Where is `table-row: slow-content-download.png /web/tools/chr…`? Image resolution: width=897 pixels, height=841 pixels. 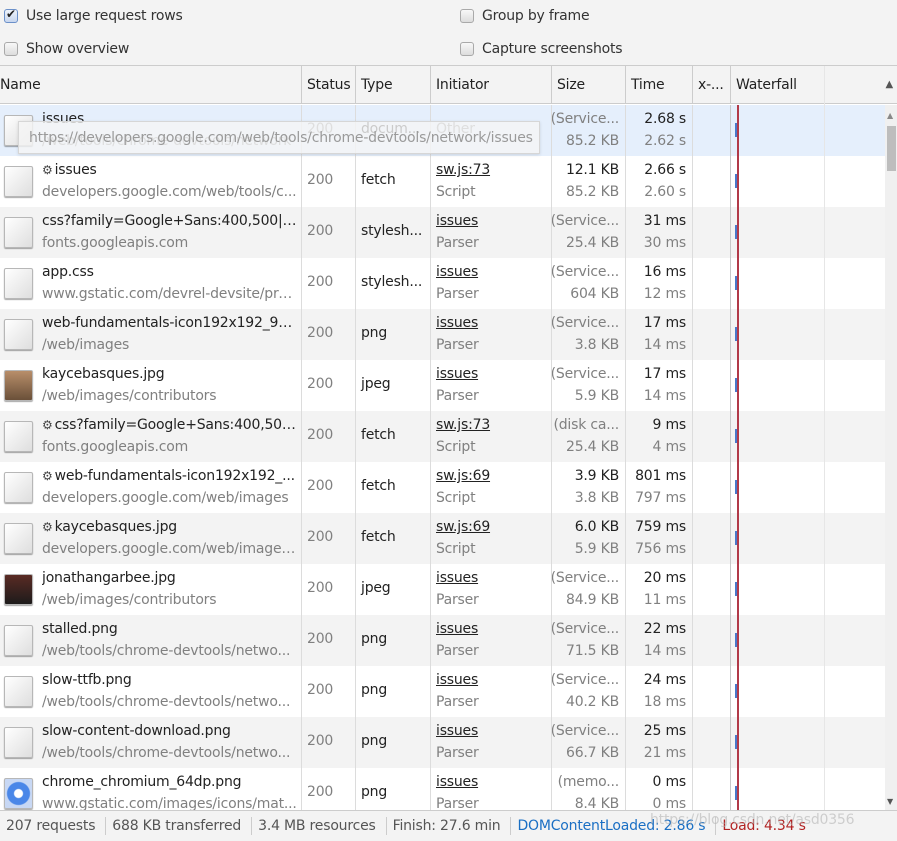 table-row: slow-content-download.png /web/tools/chr… is located at coordinates (442, 742).